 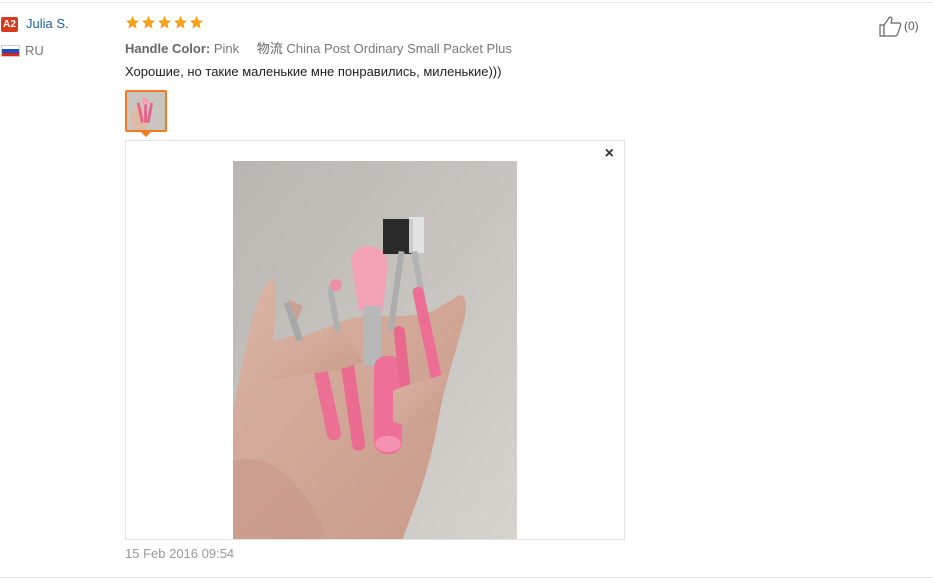 What do you see at coordinates (180, 553) in the screenshot?
I see `review-date: 15 Feb 2016 09:54` at bounding box center [180, 553].